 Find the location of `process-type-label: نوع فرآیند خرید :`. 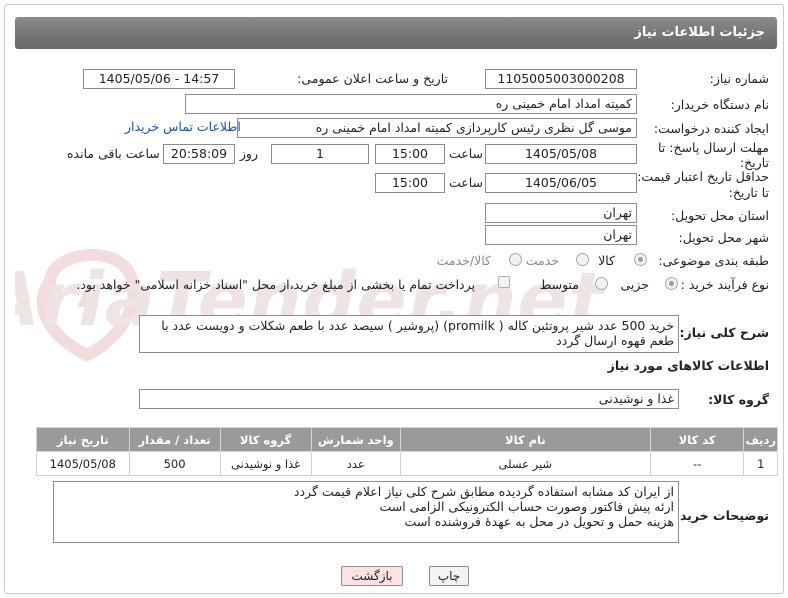

process-type-label: نوع فرآیند خرید : is located at coordinates (724, 284).